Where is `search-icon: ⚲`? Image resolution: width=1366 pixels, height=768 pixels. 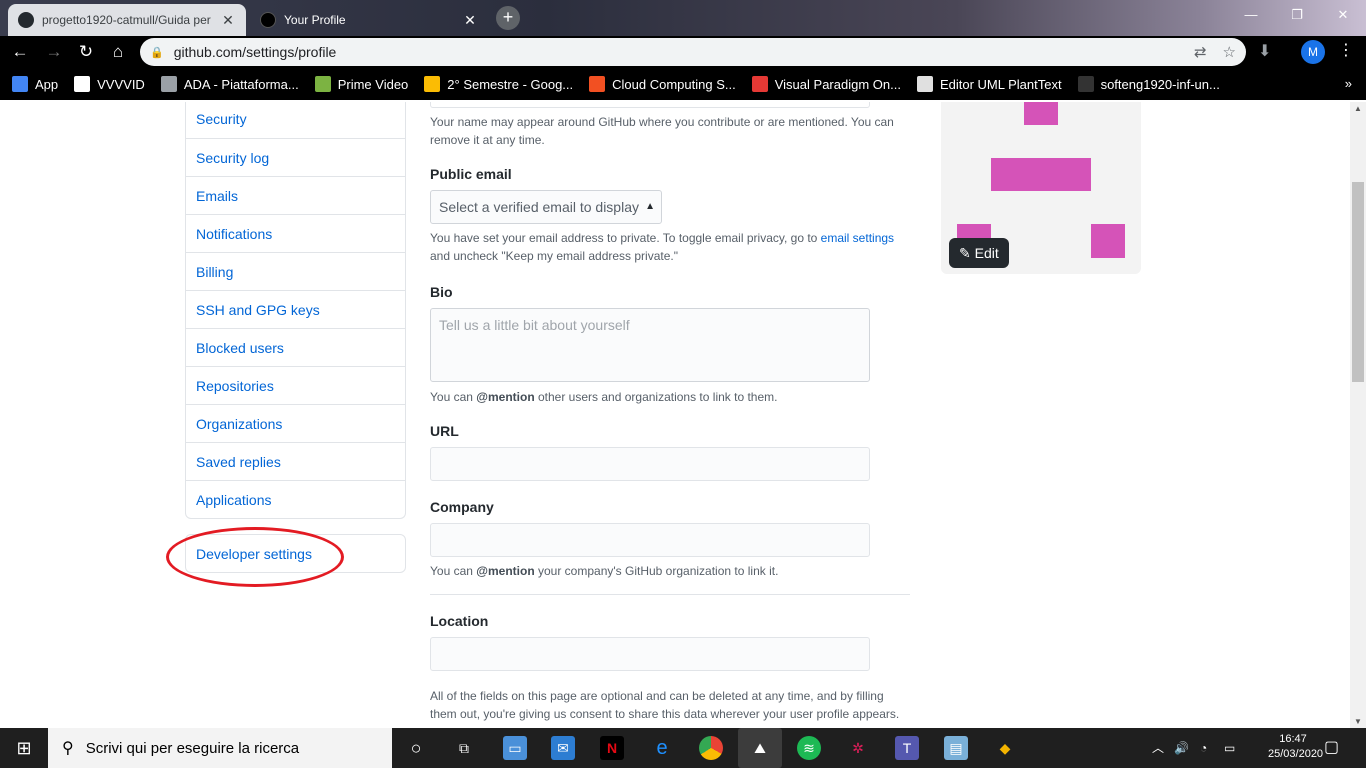 search-icon: ⚲ is located at coordinates (68, 748).